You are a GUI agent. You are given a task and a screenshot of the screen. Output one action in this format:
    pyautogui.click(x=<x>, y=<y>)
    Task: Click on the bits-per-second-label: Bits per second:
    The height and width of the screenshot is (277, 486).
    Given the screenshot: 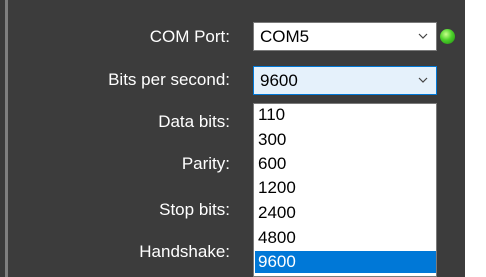 What is the action you would take?
    pyautogui.click(x=169, y=79)
    